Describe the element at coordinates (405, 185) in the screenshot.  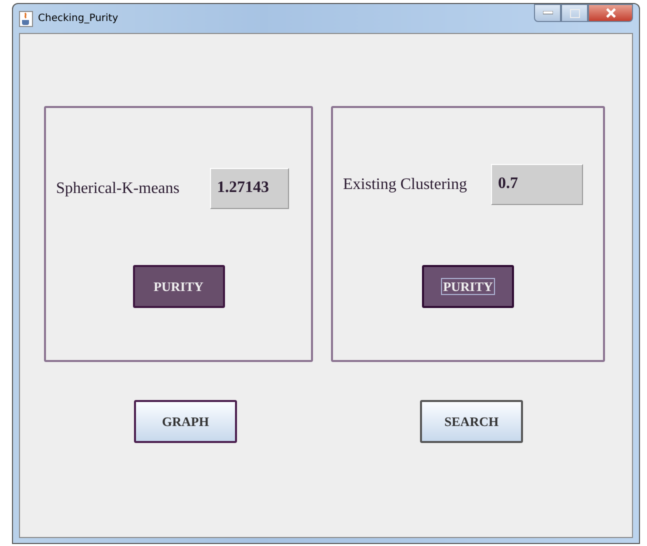
I see `field-label: Existing Clustering` at that location.